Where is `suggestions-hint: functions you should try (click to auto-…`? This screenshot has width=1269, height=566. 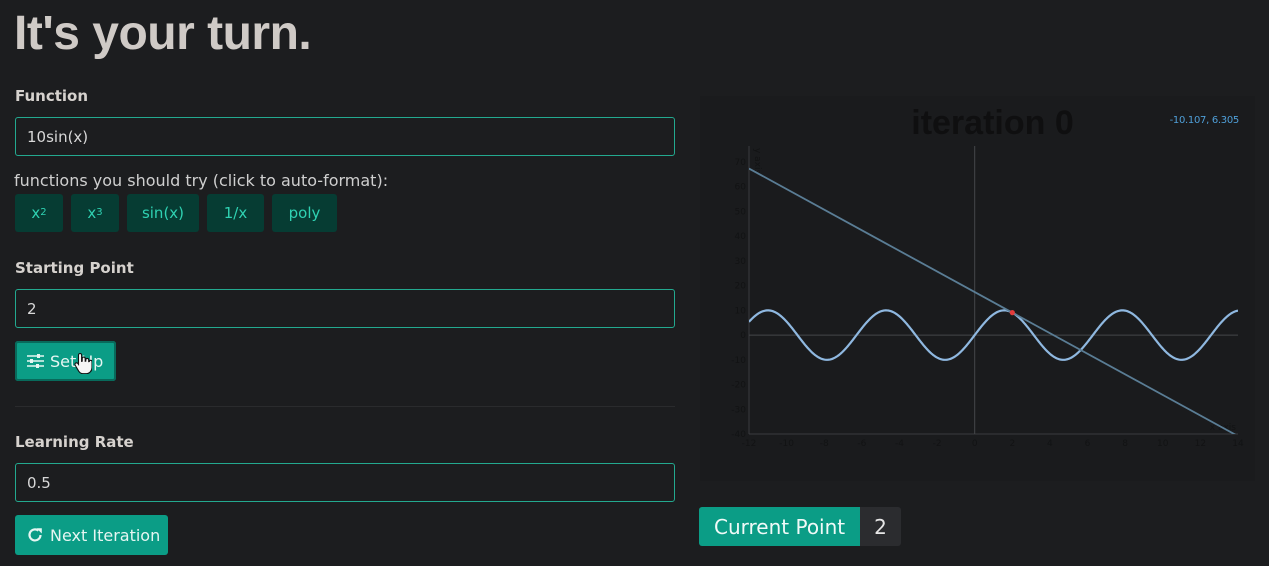
suggestions-hint: functions you should try (click to auto-… is located at coordinates (201, 180).